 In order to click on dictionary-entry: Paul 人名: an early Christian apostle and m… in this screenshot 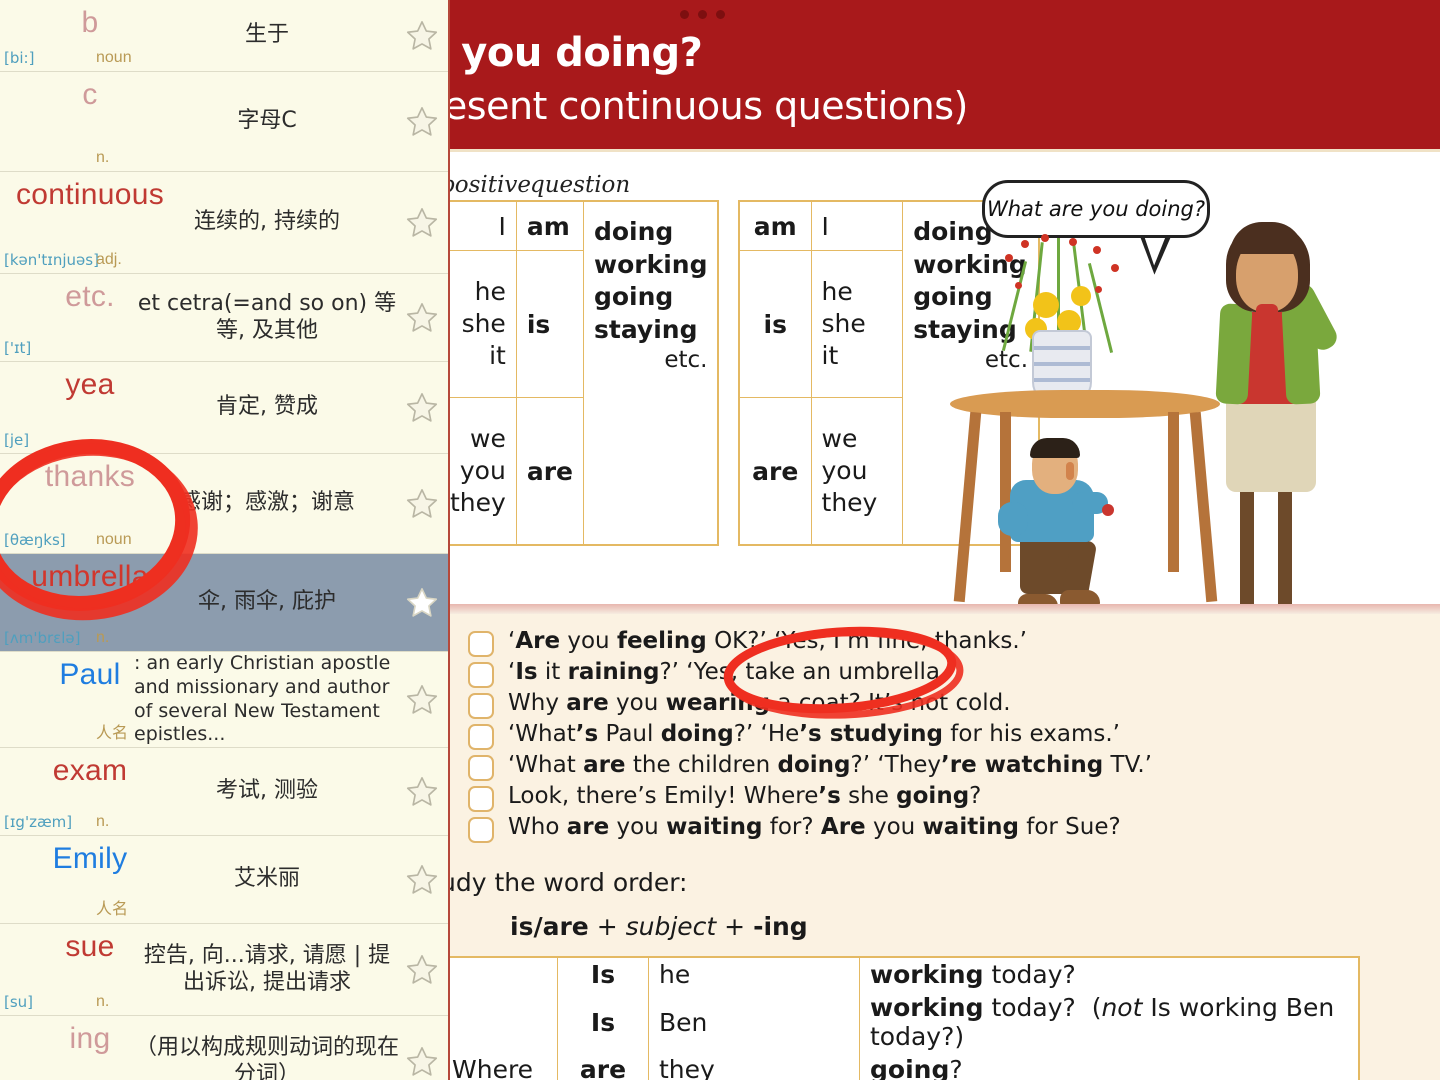, I will do `click(224, 700)`.